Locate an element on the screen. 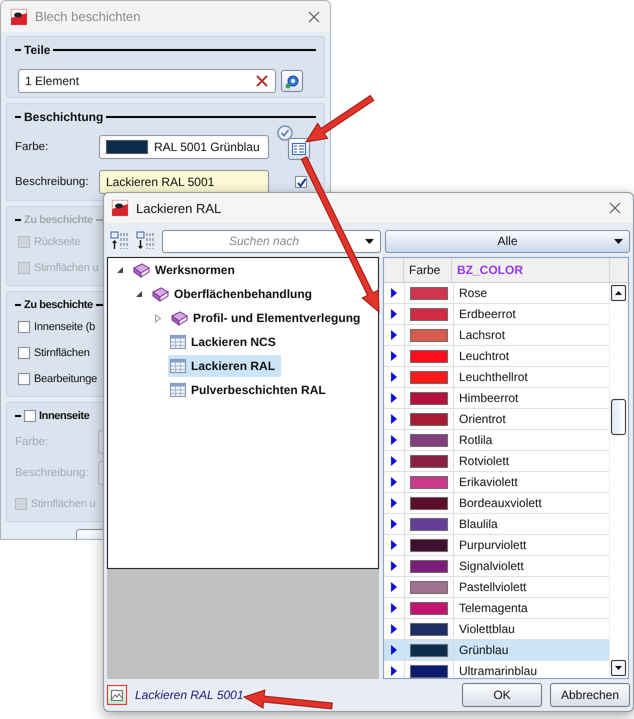 The image size is (634, 719). tree-item: Oberflächenbehandlung is located at coordinates (233, 294).